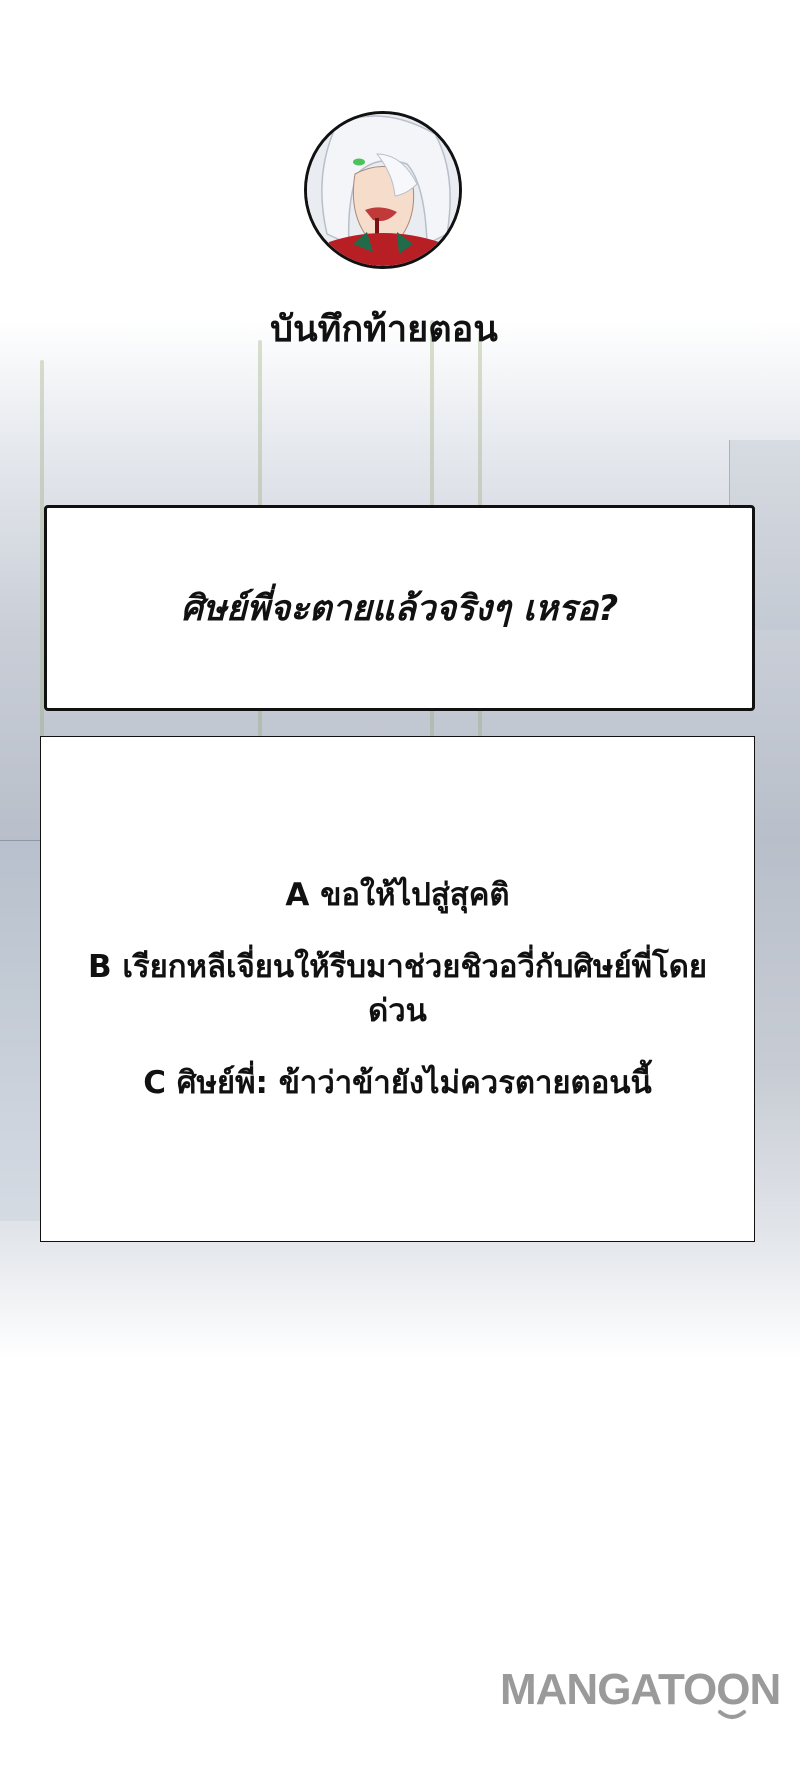 Image resolution: width=800 pixels, height=1779 pixels. I want to click on question-box: ศิษย์พี่จะตายแล้วจริงๆ เหรอ?, so click(399, 608).